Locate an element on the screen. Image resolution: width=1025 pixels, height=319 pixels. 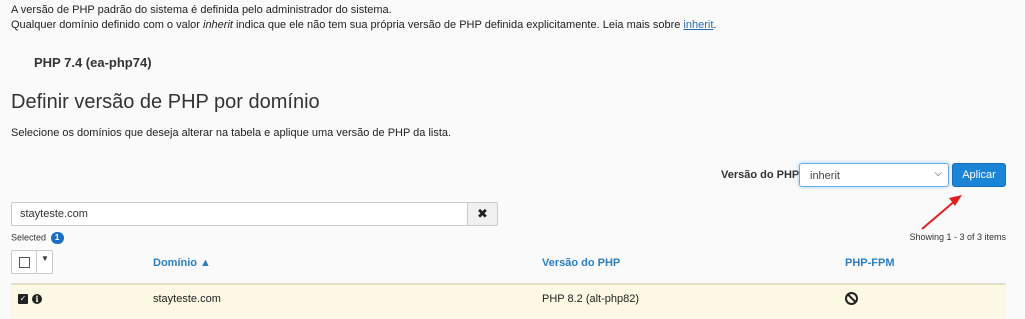
column-header-php-fpm: PHP-FPM is located at coordinates (870, 263).